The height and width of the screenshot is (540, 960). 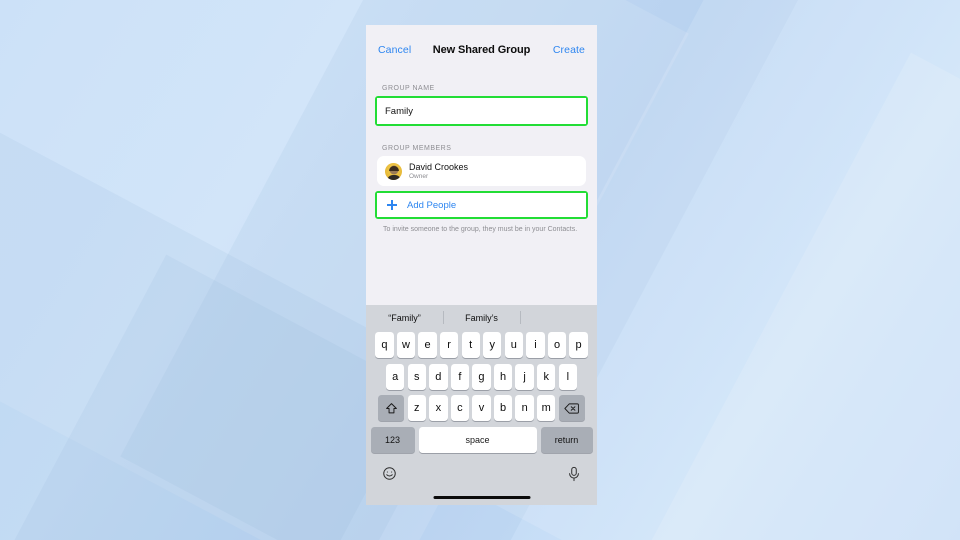 I want to click on home-indicator, so click(x=481, y=497).